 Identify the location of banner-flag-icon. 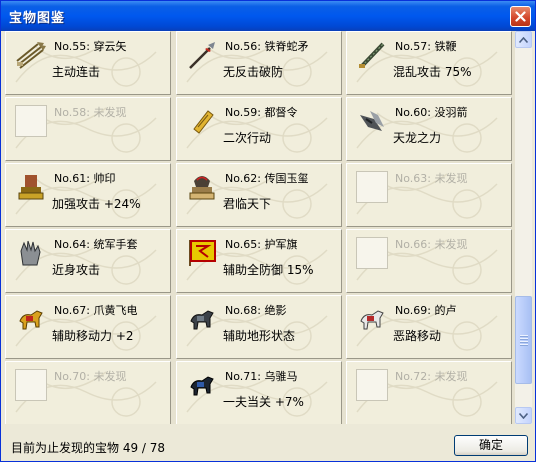
(202, 253).